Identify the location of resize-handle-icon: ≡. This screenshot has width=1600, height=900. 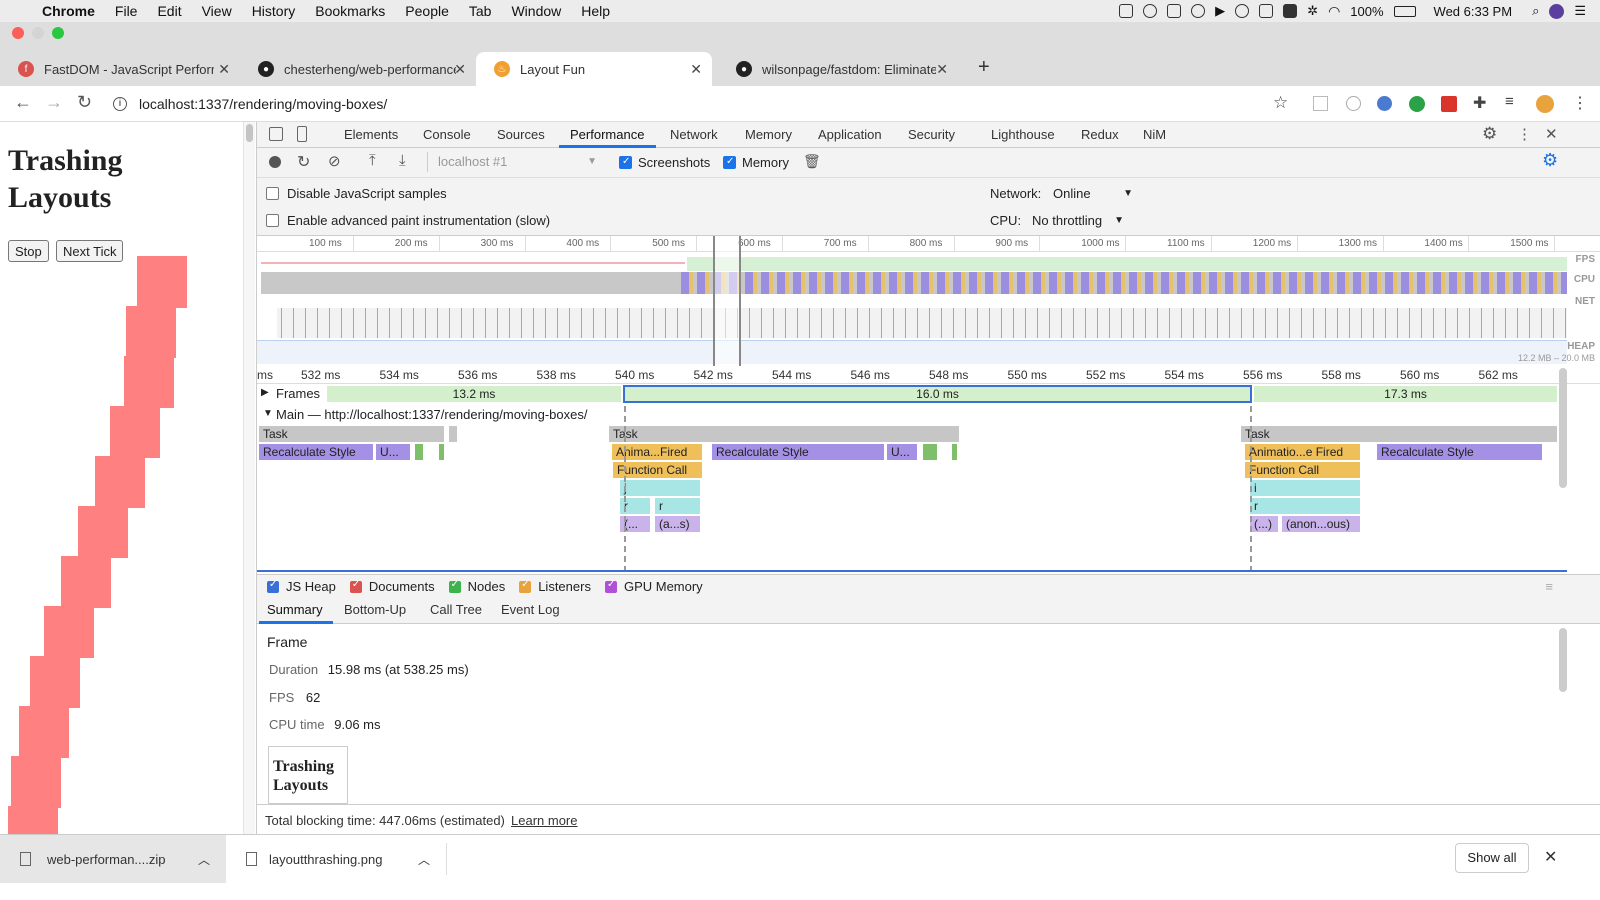
(1549, 586).